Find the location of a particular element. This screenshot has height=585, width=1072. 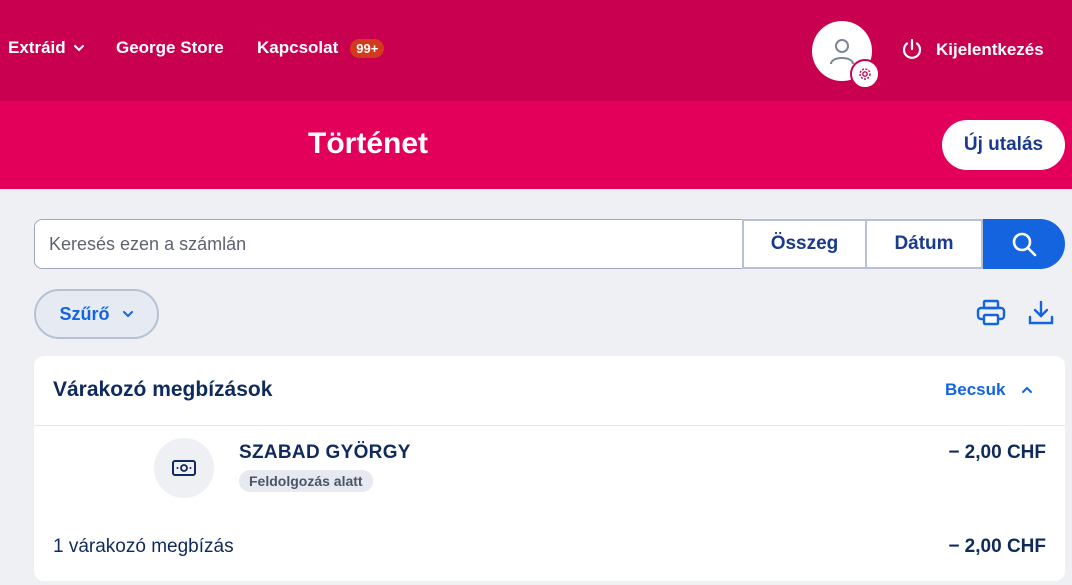

nav-george-store: George Store is located at coordinates (170, 48).